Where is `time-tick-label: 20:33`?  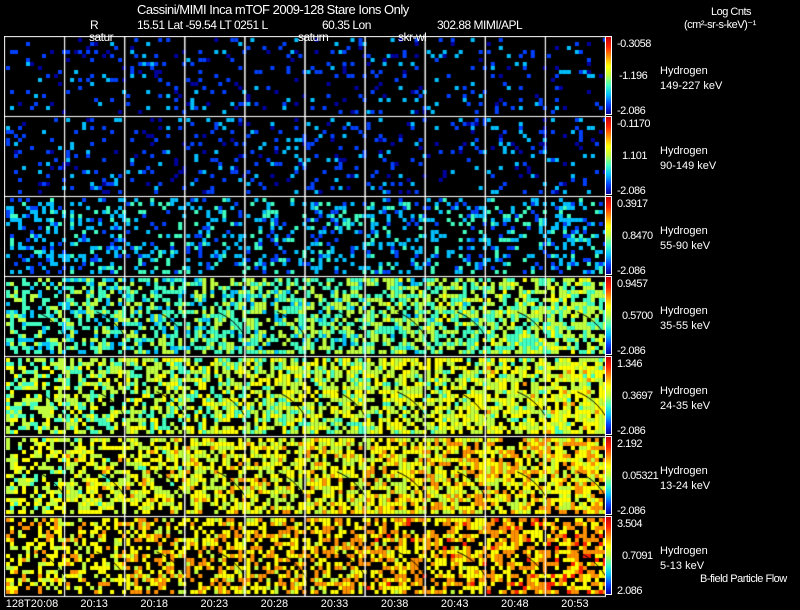 time-tick-label: 20:33 is located at coordinates (334, 604).